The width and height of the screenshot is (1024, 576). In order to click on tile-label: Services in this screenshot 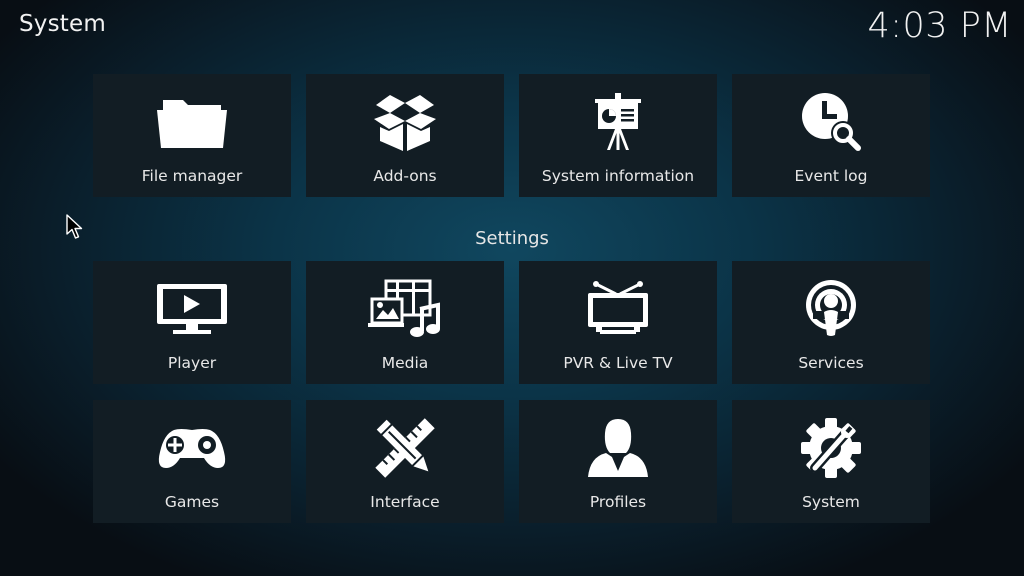, I will do `click(831, 363)`.